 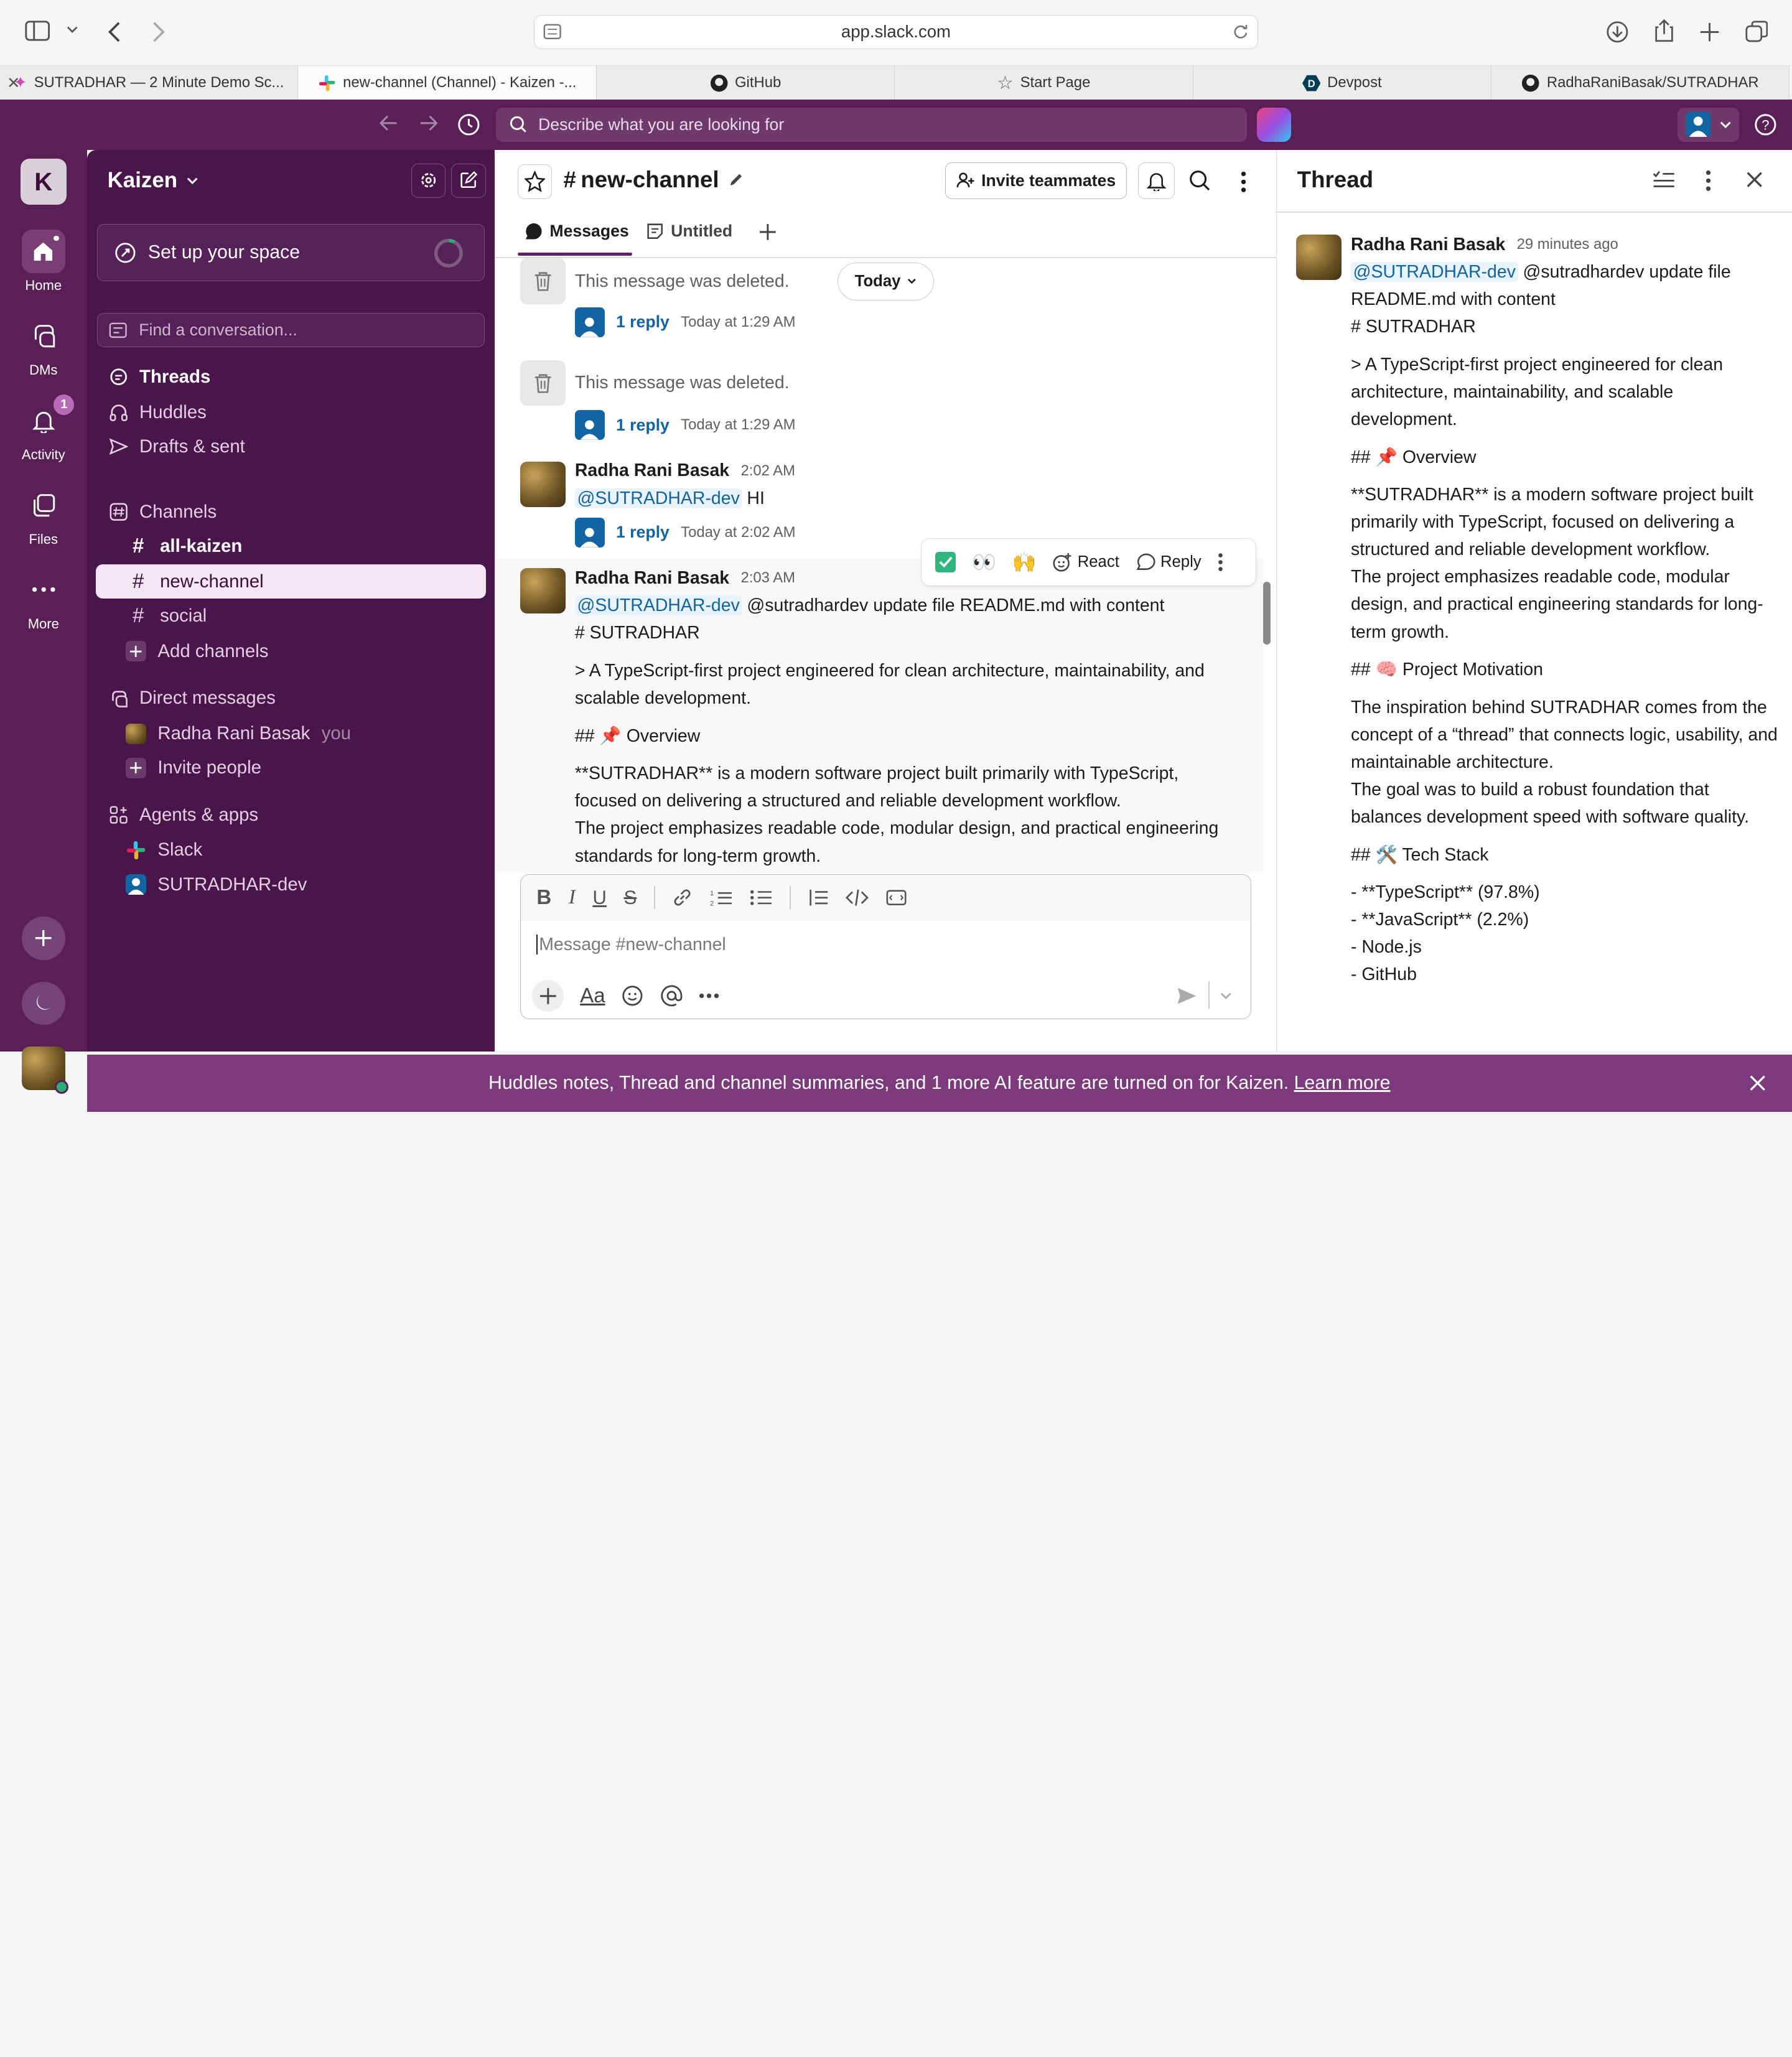 What do you see at coordinates (599, 898) in the screenshot?
I see `underline-icon: U` at bounding box center [599, 898].